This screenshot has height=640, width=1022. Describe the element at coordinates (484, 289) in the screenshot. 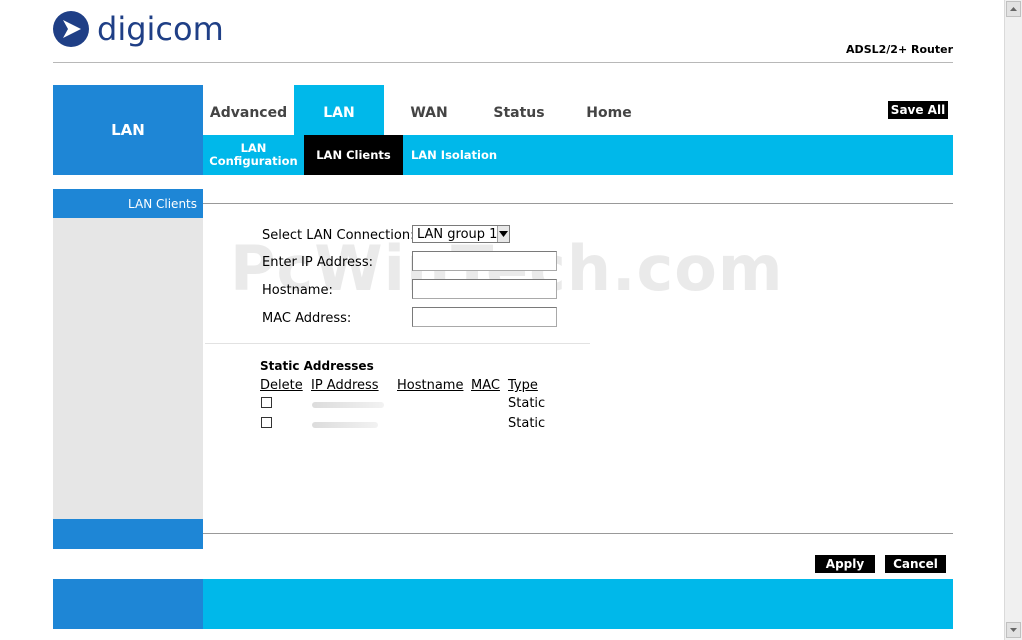

I see `hostname-input` at that location.